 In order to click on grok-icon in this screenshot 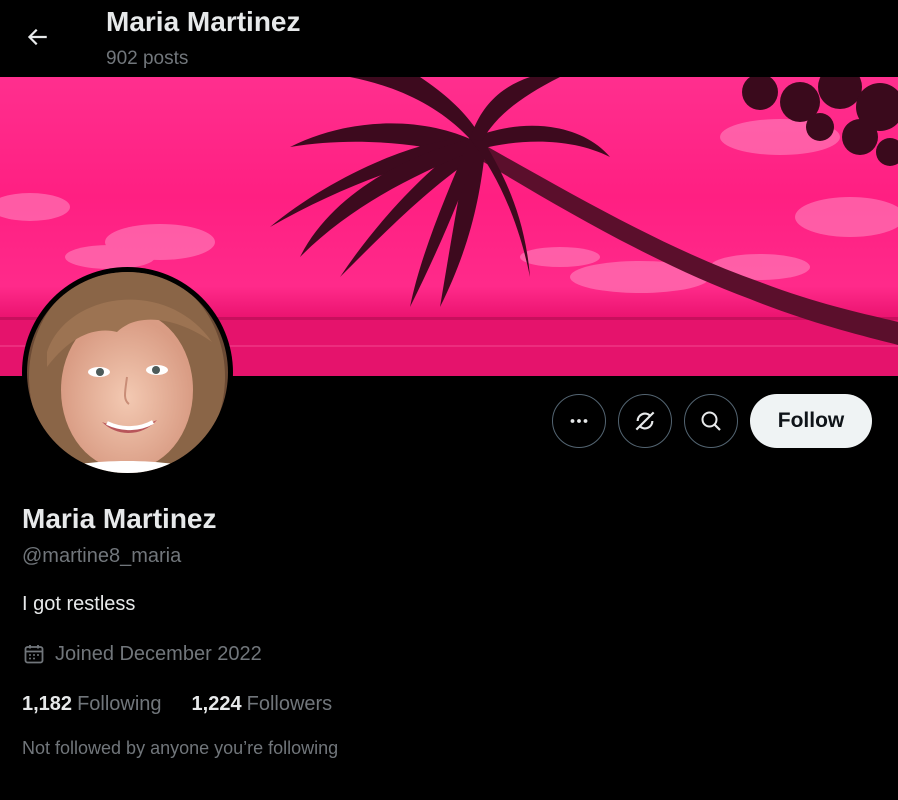, I will do `click(645, 421)`.